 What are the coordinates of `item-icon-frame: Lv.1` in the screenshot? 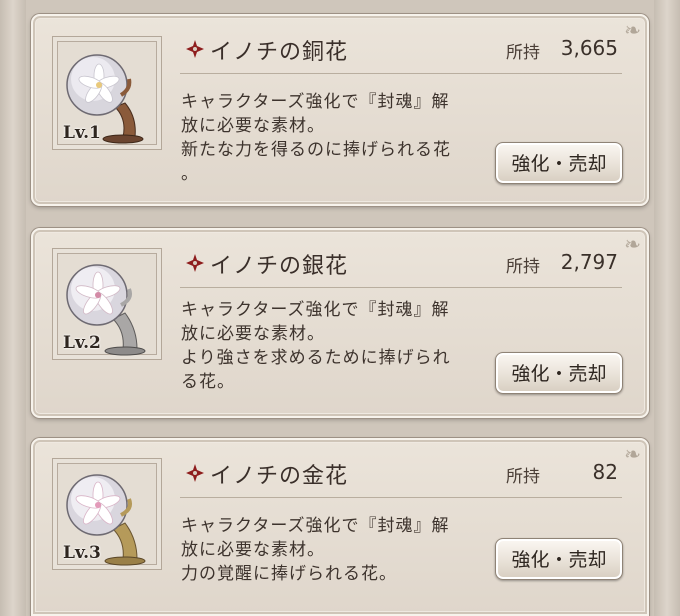 It's located at (107, 93).